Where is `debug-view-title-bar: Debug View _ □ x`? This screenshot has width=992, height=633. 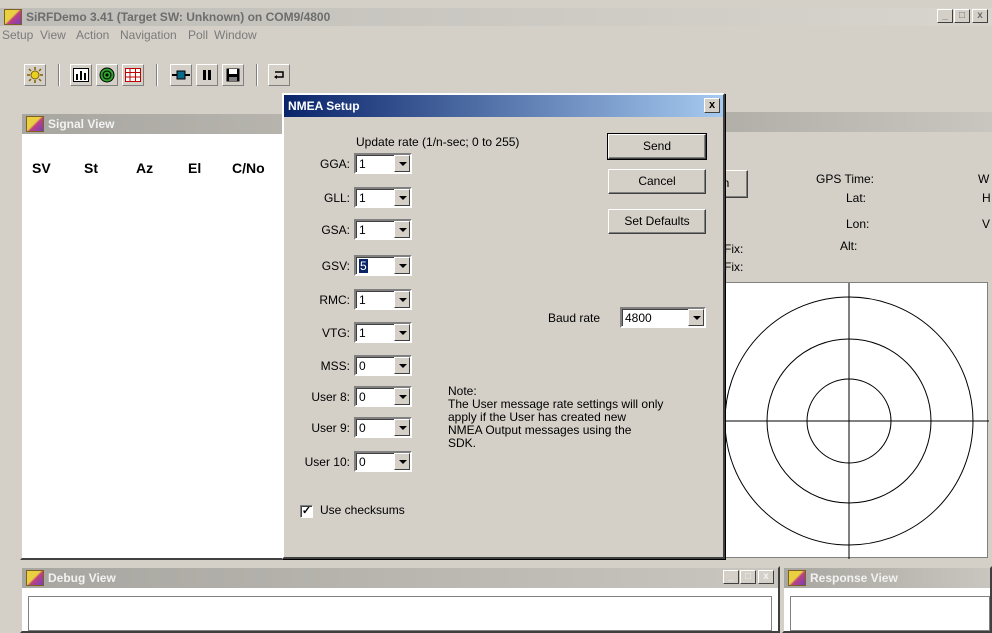 debug-view-title-bar: Debug View _ □ x is located at coordinates (400, 578).